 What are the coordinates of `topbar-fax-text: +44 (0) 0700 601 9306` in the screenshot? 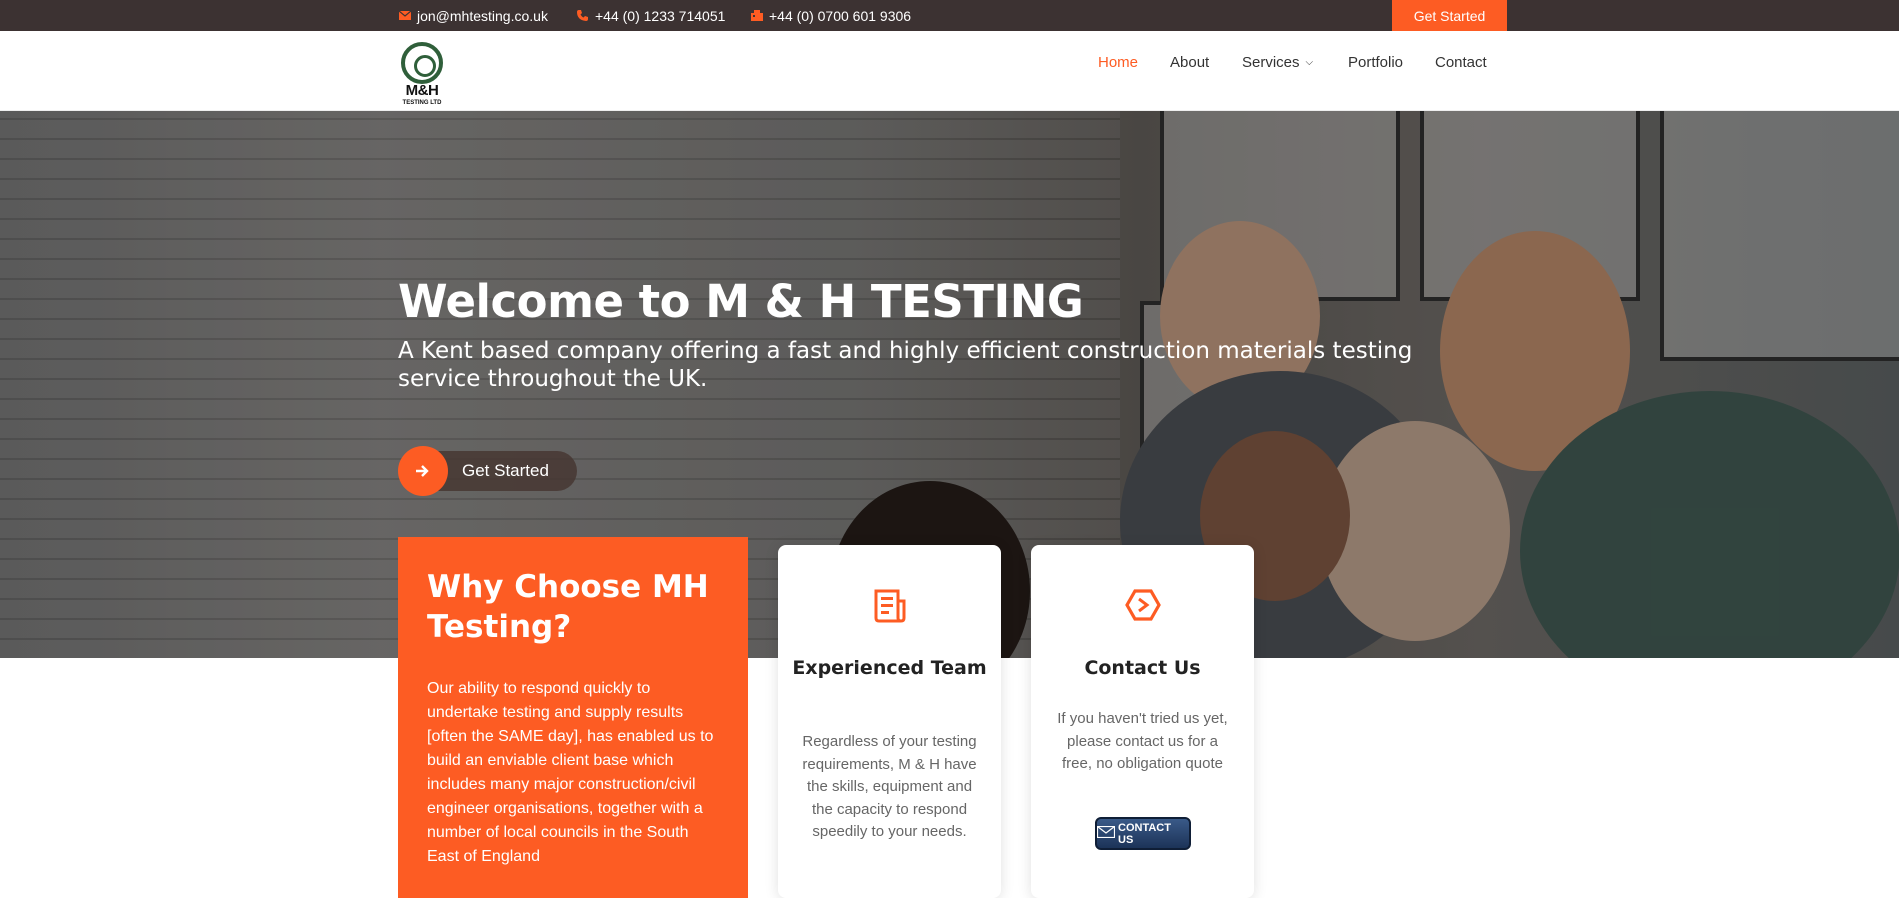 It's located at (840, 15).